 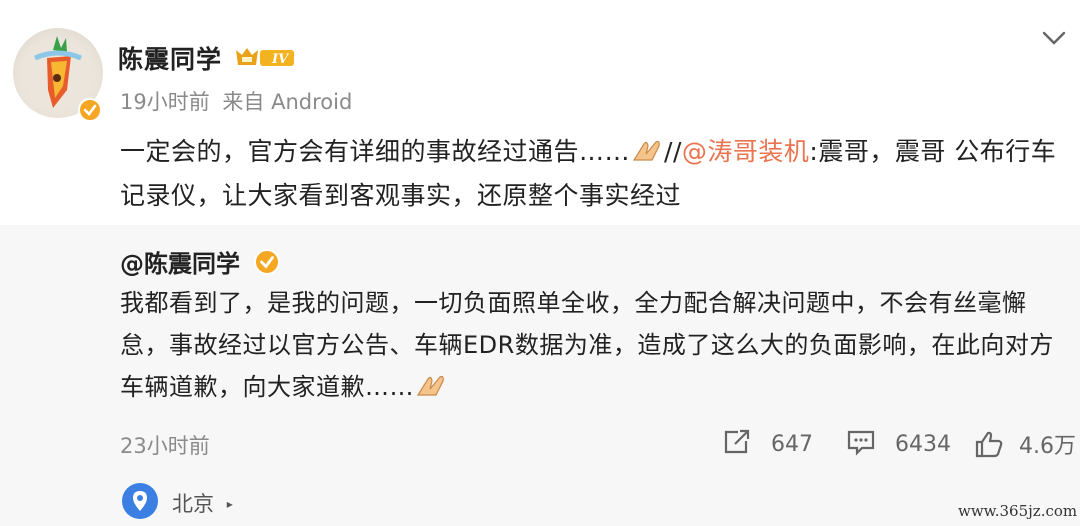 I want to click on mention-link: @涛哥装机, so click(x=746, y=151).